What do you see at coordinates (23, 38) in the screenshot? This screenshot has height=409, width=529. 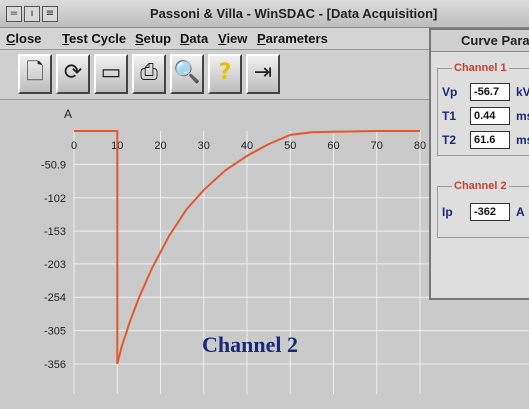 I see `menu-close: Close` at bounding box center [23, 38].